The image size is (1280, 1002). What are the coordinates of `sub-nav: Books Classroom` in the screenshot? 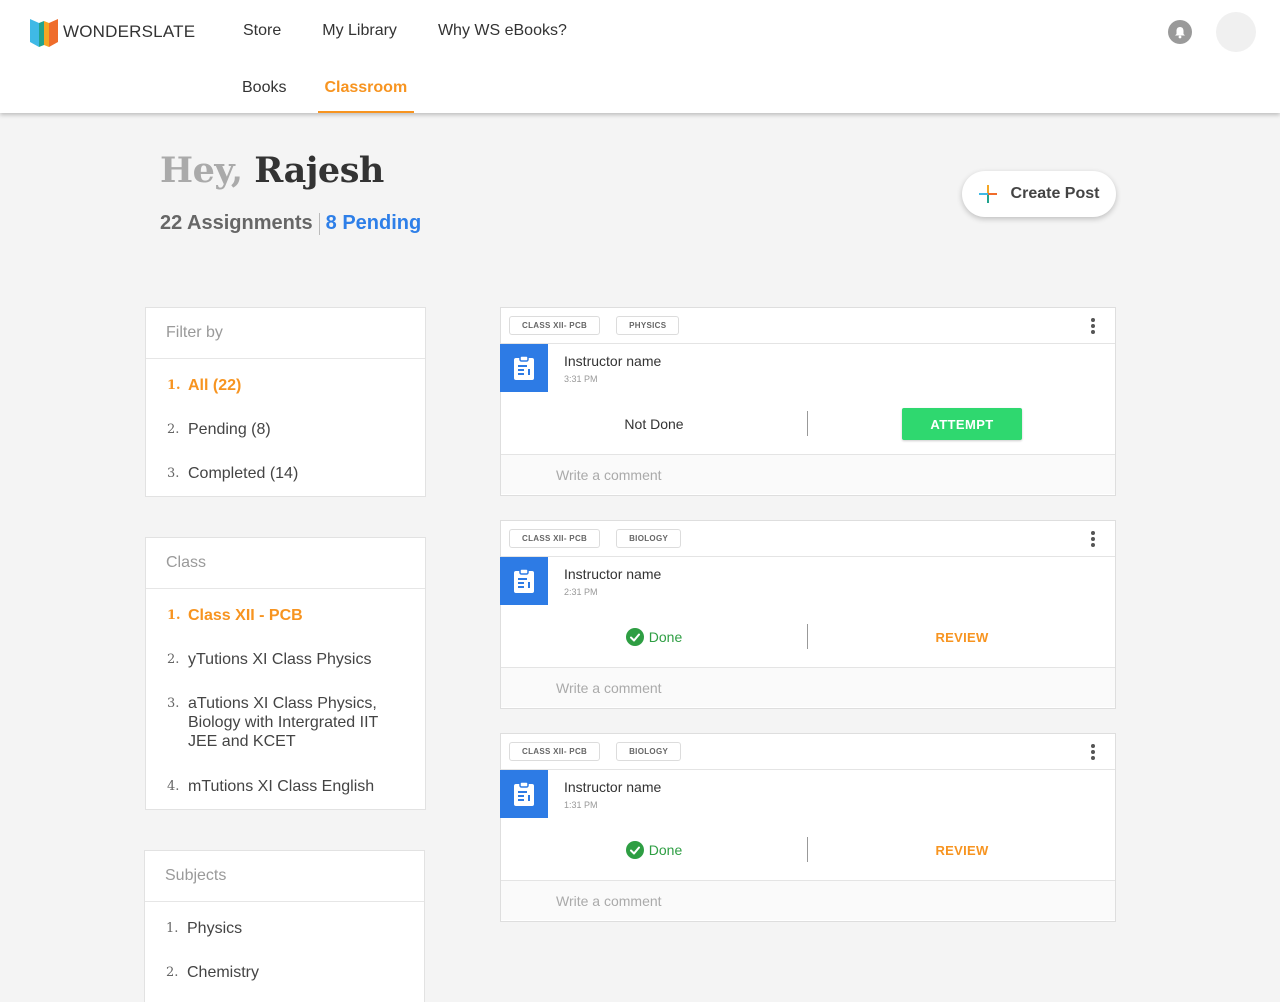 It's located at (343, 96).